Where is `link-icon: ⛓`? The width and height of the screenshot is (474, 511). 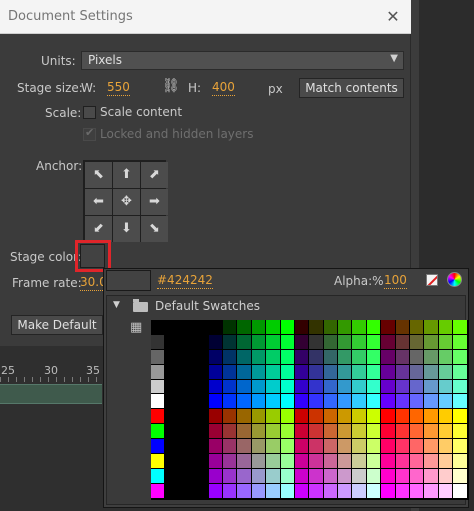
link-icon: ⛓ is located at coordinates (171, 86).